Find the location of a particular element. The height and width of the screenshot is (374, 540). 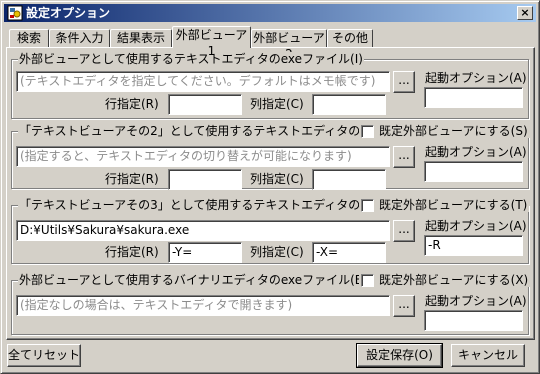

window-title: 設定オプション is located at coordinates (68, 13).